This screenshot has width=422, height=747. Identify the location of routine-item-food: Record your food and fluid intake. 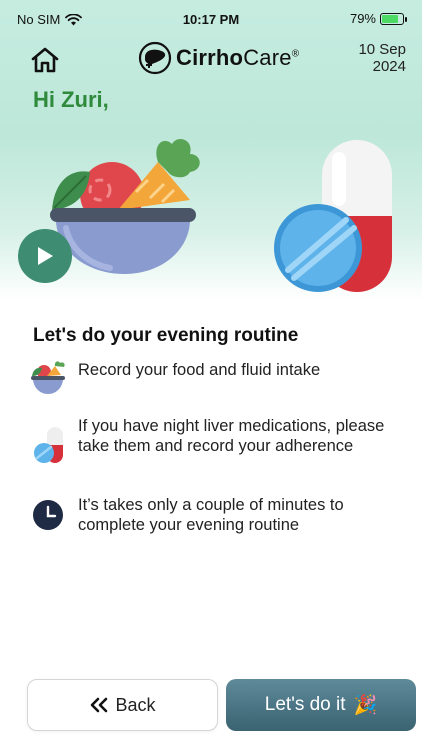
(218, 378).